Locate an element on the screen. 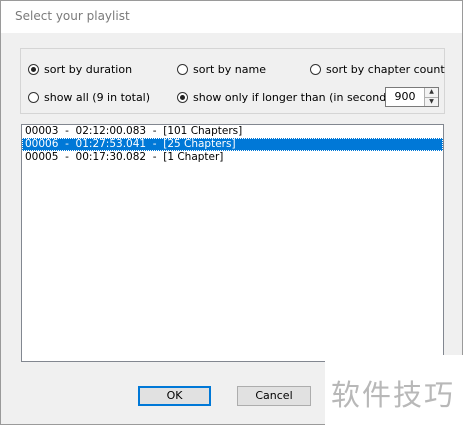  title-bar: Select your playlist is located at coordinates (231, 17).